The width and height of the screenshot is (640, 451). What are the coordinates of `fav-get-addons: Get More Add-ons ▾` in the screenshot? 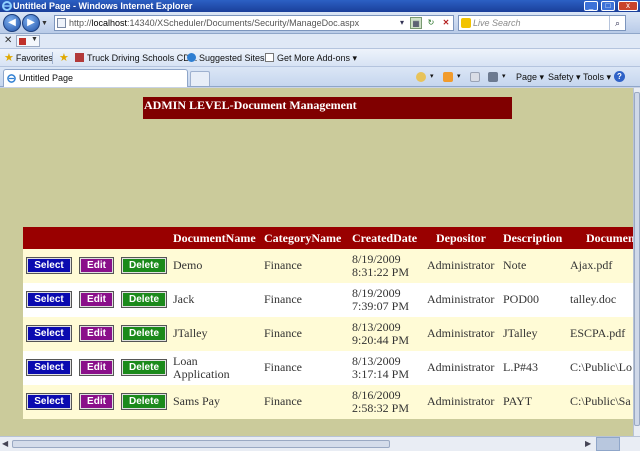 It's located at (311, 58).